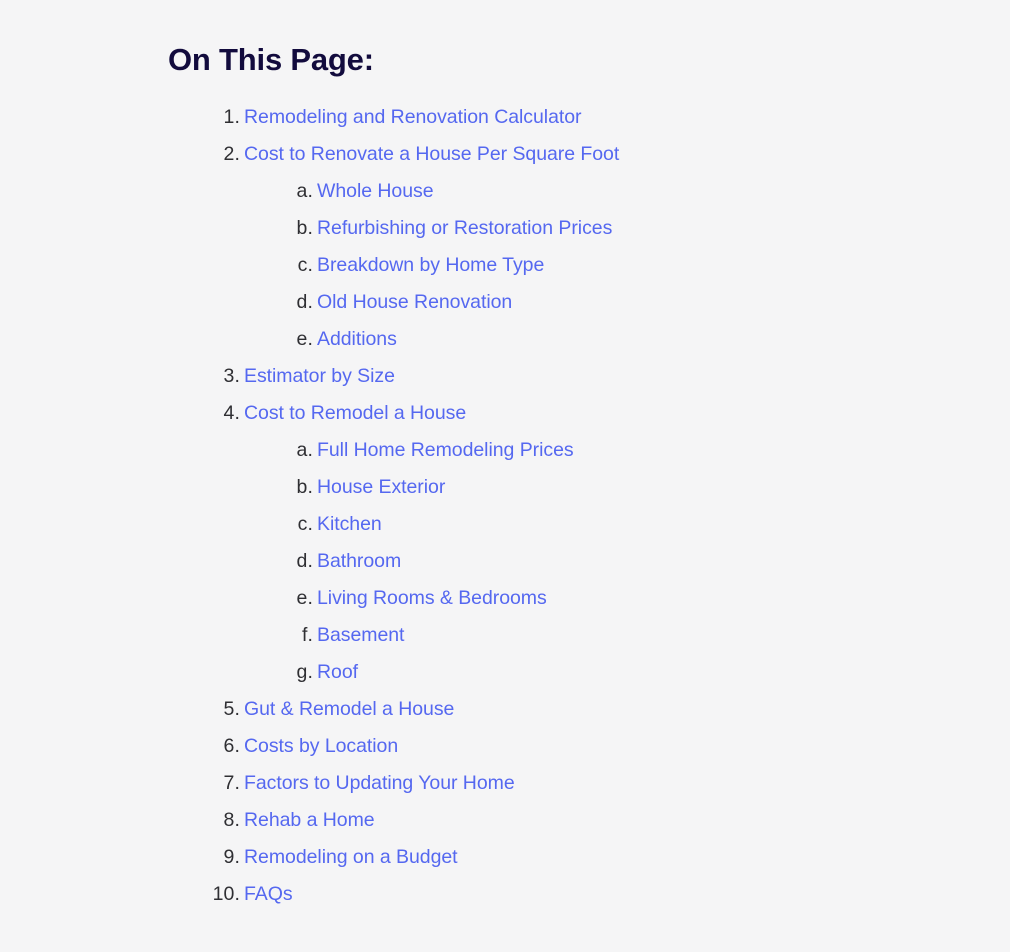 The width and height of the screenshot is (1010, 952). Describe the element at coordinates (505, 751) in the screenshot. I see `toc-item: 6. Costs by Location` at that location.